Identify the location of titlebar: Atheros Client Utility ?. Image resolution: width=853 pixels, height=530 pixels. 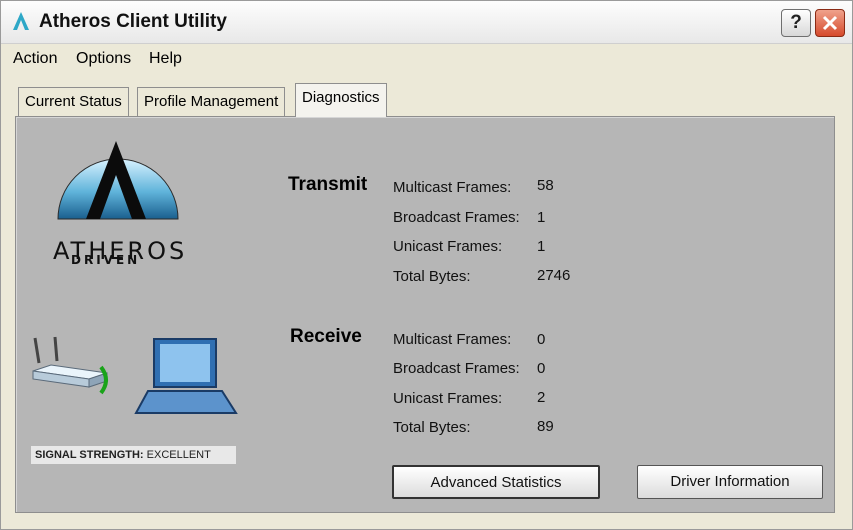
(426, 22).